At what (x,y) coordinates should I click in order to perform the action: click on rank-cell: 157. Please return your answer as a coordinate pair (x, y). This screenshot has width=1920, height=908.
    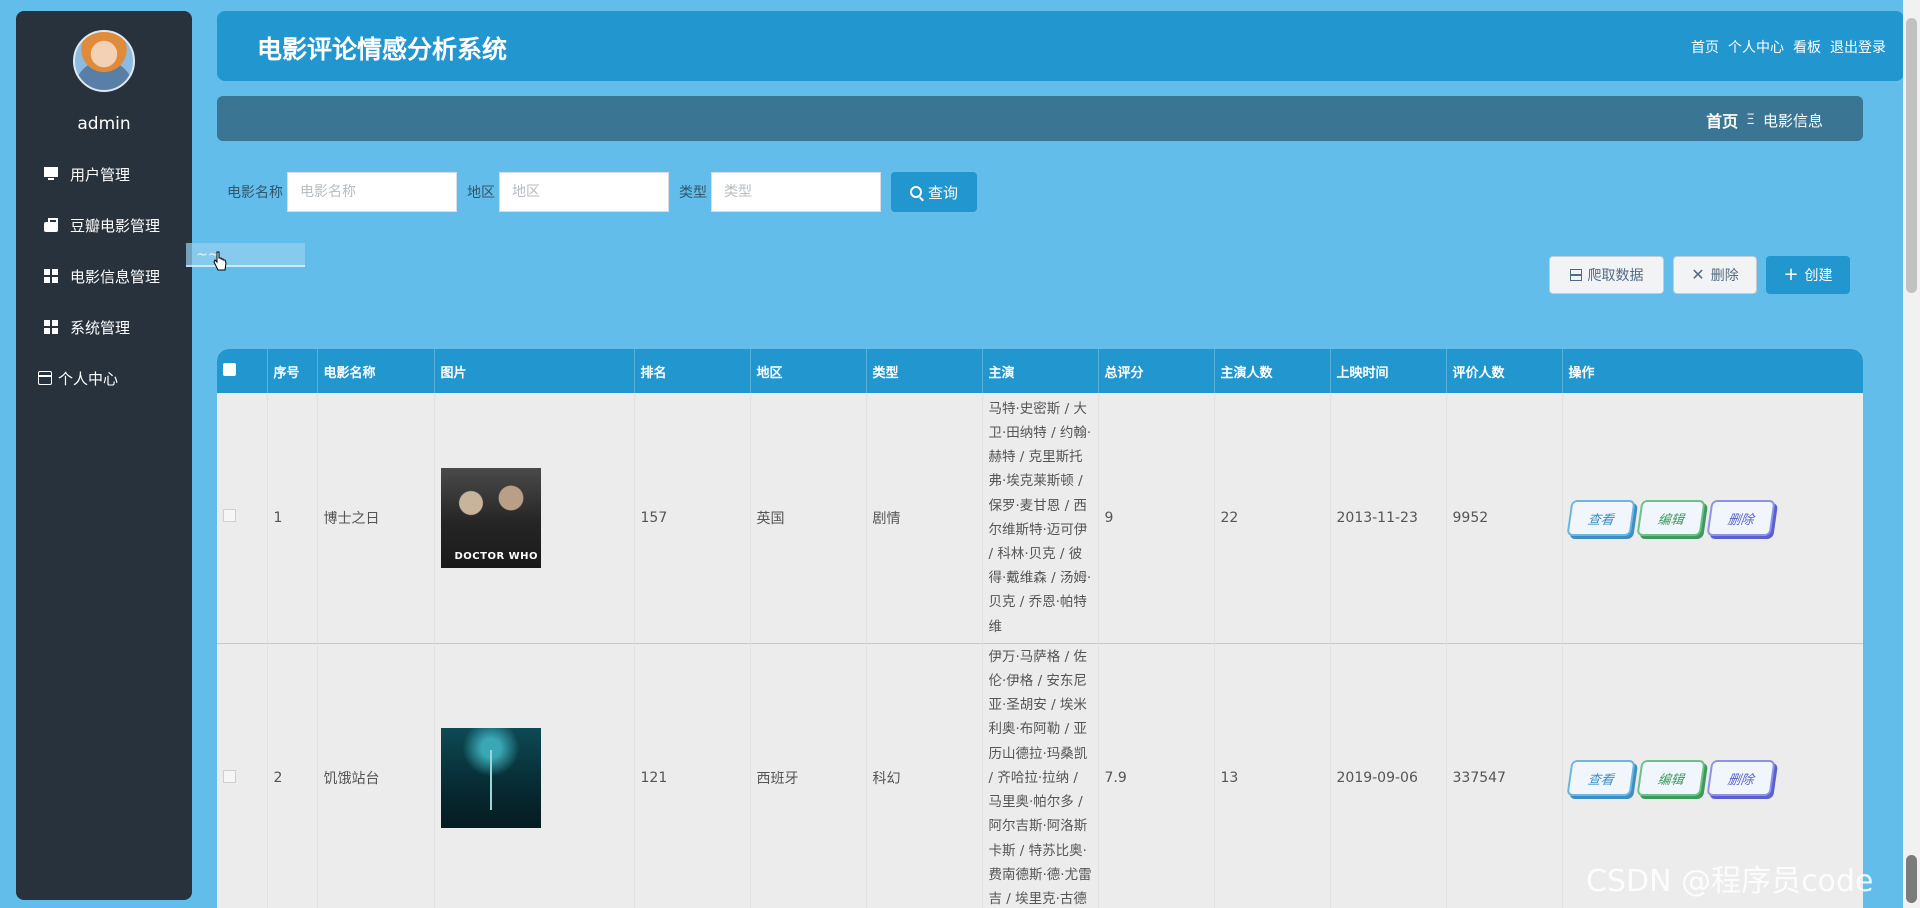
    Looking at the image, I should click on (692, 518).